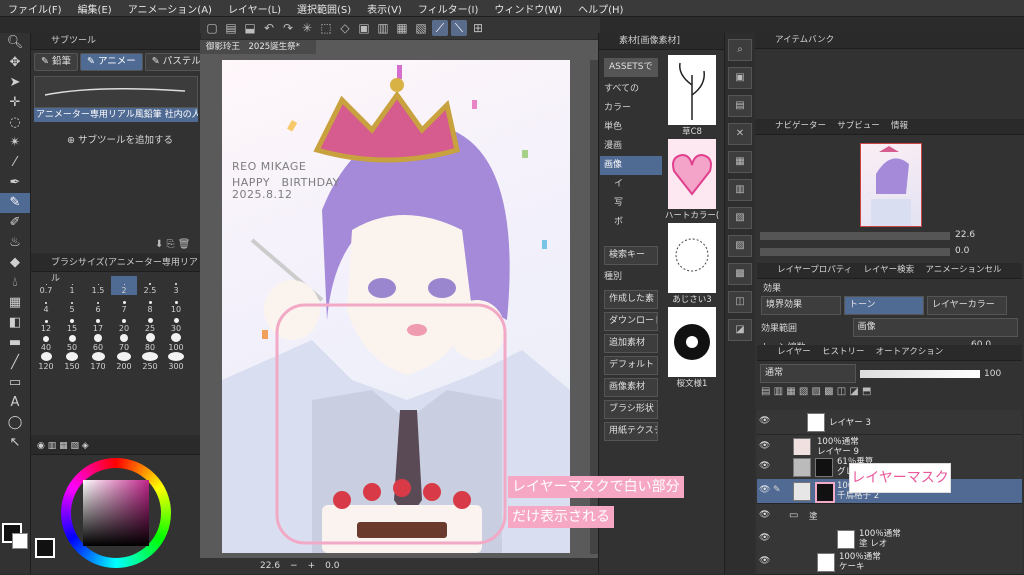 The width and height of the screenshot is (1024, 575). What do you see at coordinates (740, 274) in the screenshot?
I see `info-icon: ▩` at bounding box center [740, 274].